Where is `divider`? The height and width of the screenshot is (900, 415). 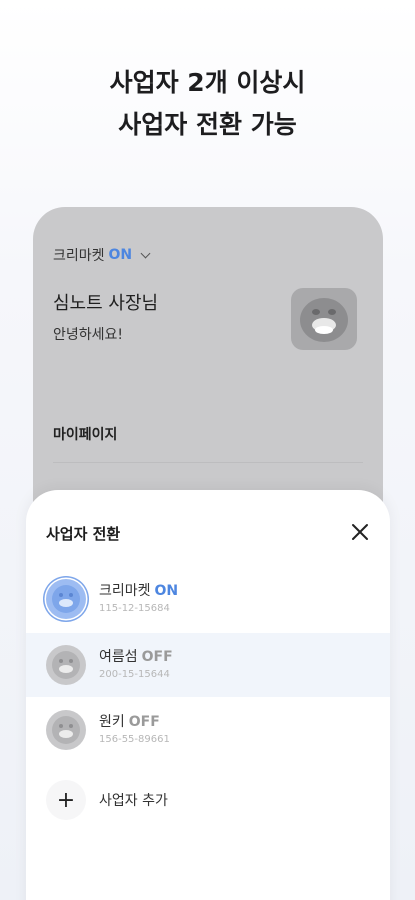
divider is located at coordinates (208, 462).